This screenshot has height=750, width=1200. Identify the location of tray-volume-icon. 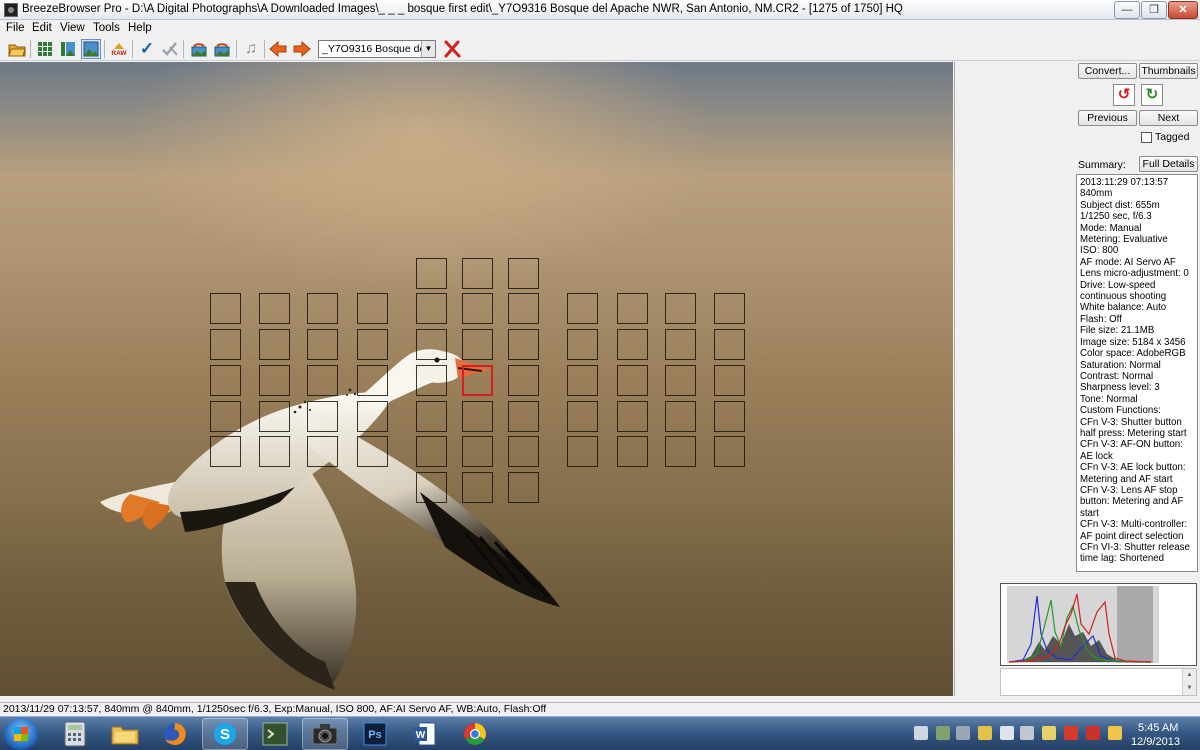
(1007, 733).